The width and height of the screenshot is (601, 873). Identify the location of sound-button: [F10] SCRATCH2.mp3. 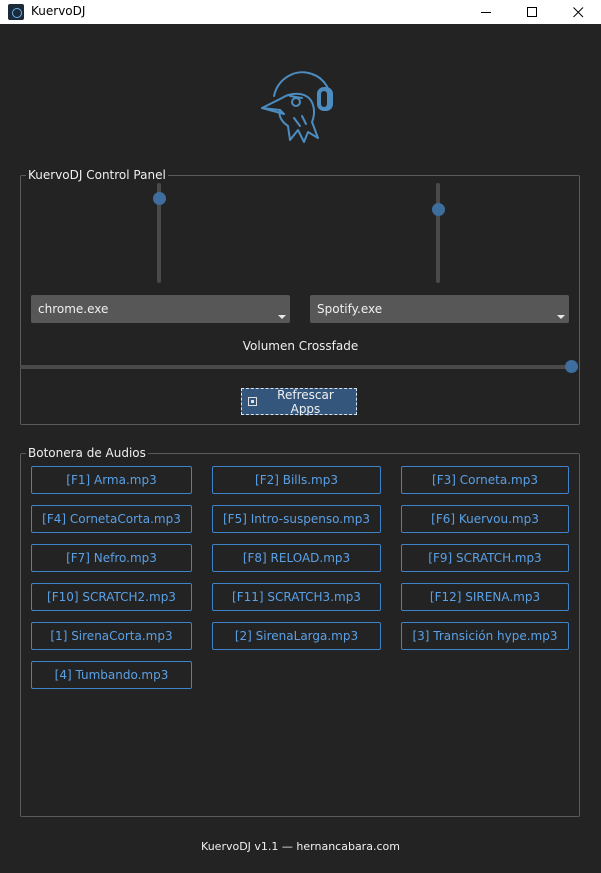
(111, 597).